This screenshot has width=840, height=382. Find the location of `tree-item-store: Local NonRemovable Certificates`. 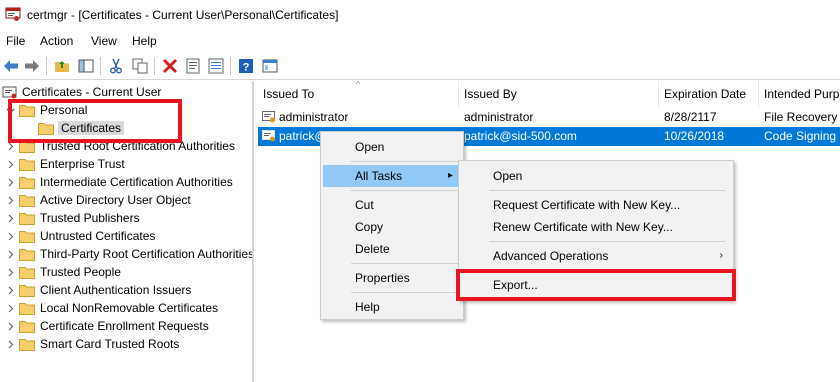

tree-item-store: Local NonRemovable Certificates is located at coordinates (111, 308).